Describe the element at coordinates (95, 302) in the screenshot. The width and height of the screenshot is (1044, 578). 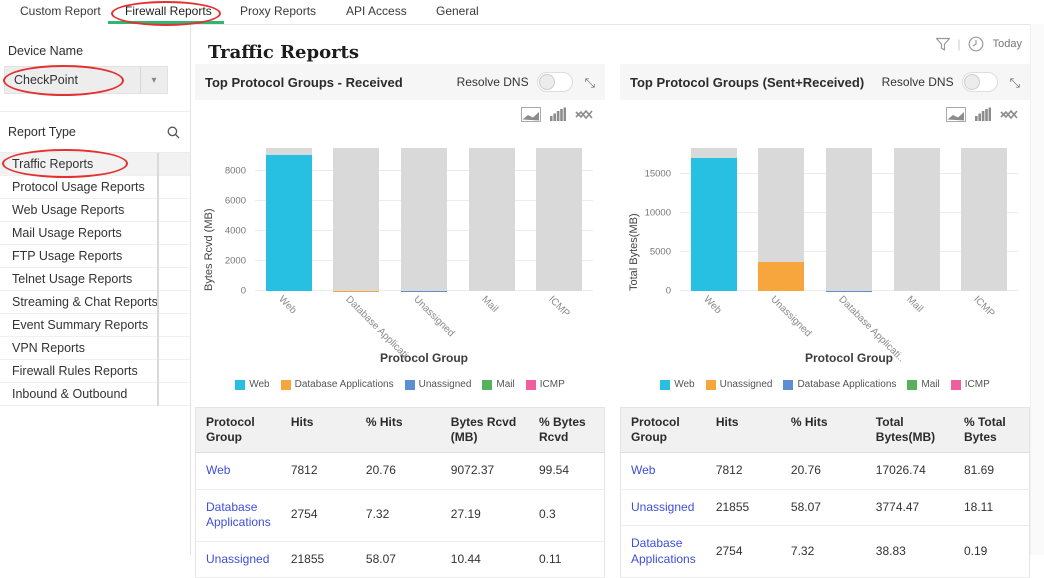
I see `sidebar-item-streaming-chat-reports: Streaming & Chat Reports` at that location.